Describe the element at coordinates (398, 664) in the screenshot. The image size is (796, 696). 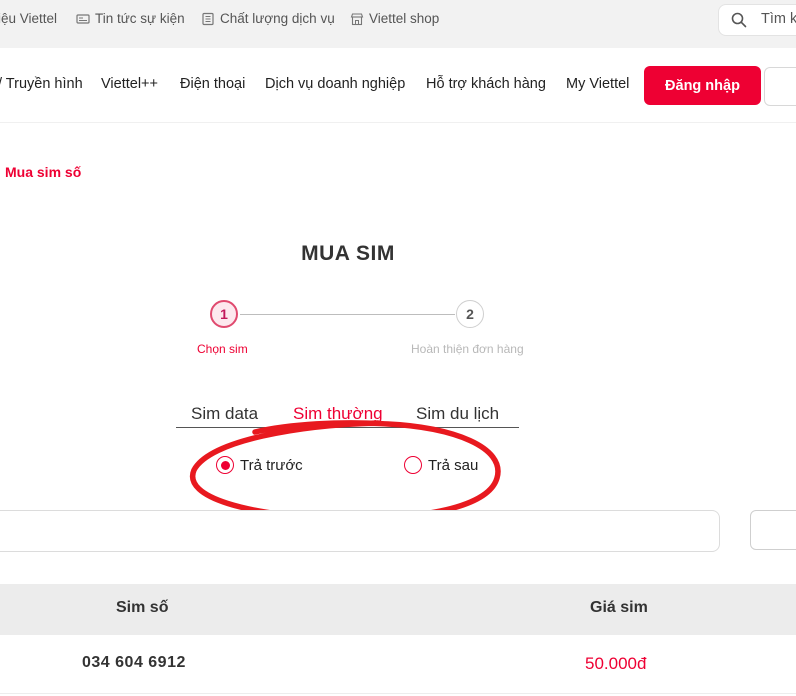
I see `table-row: 034 604 6912 50.000đ` at that location.